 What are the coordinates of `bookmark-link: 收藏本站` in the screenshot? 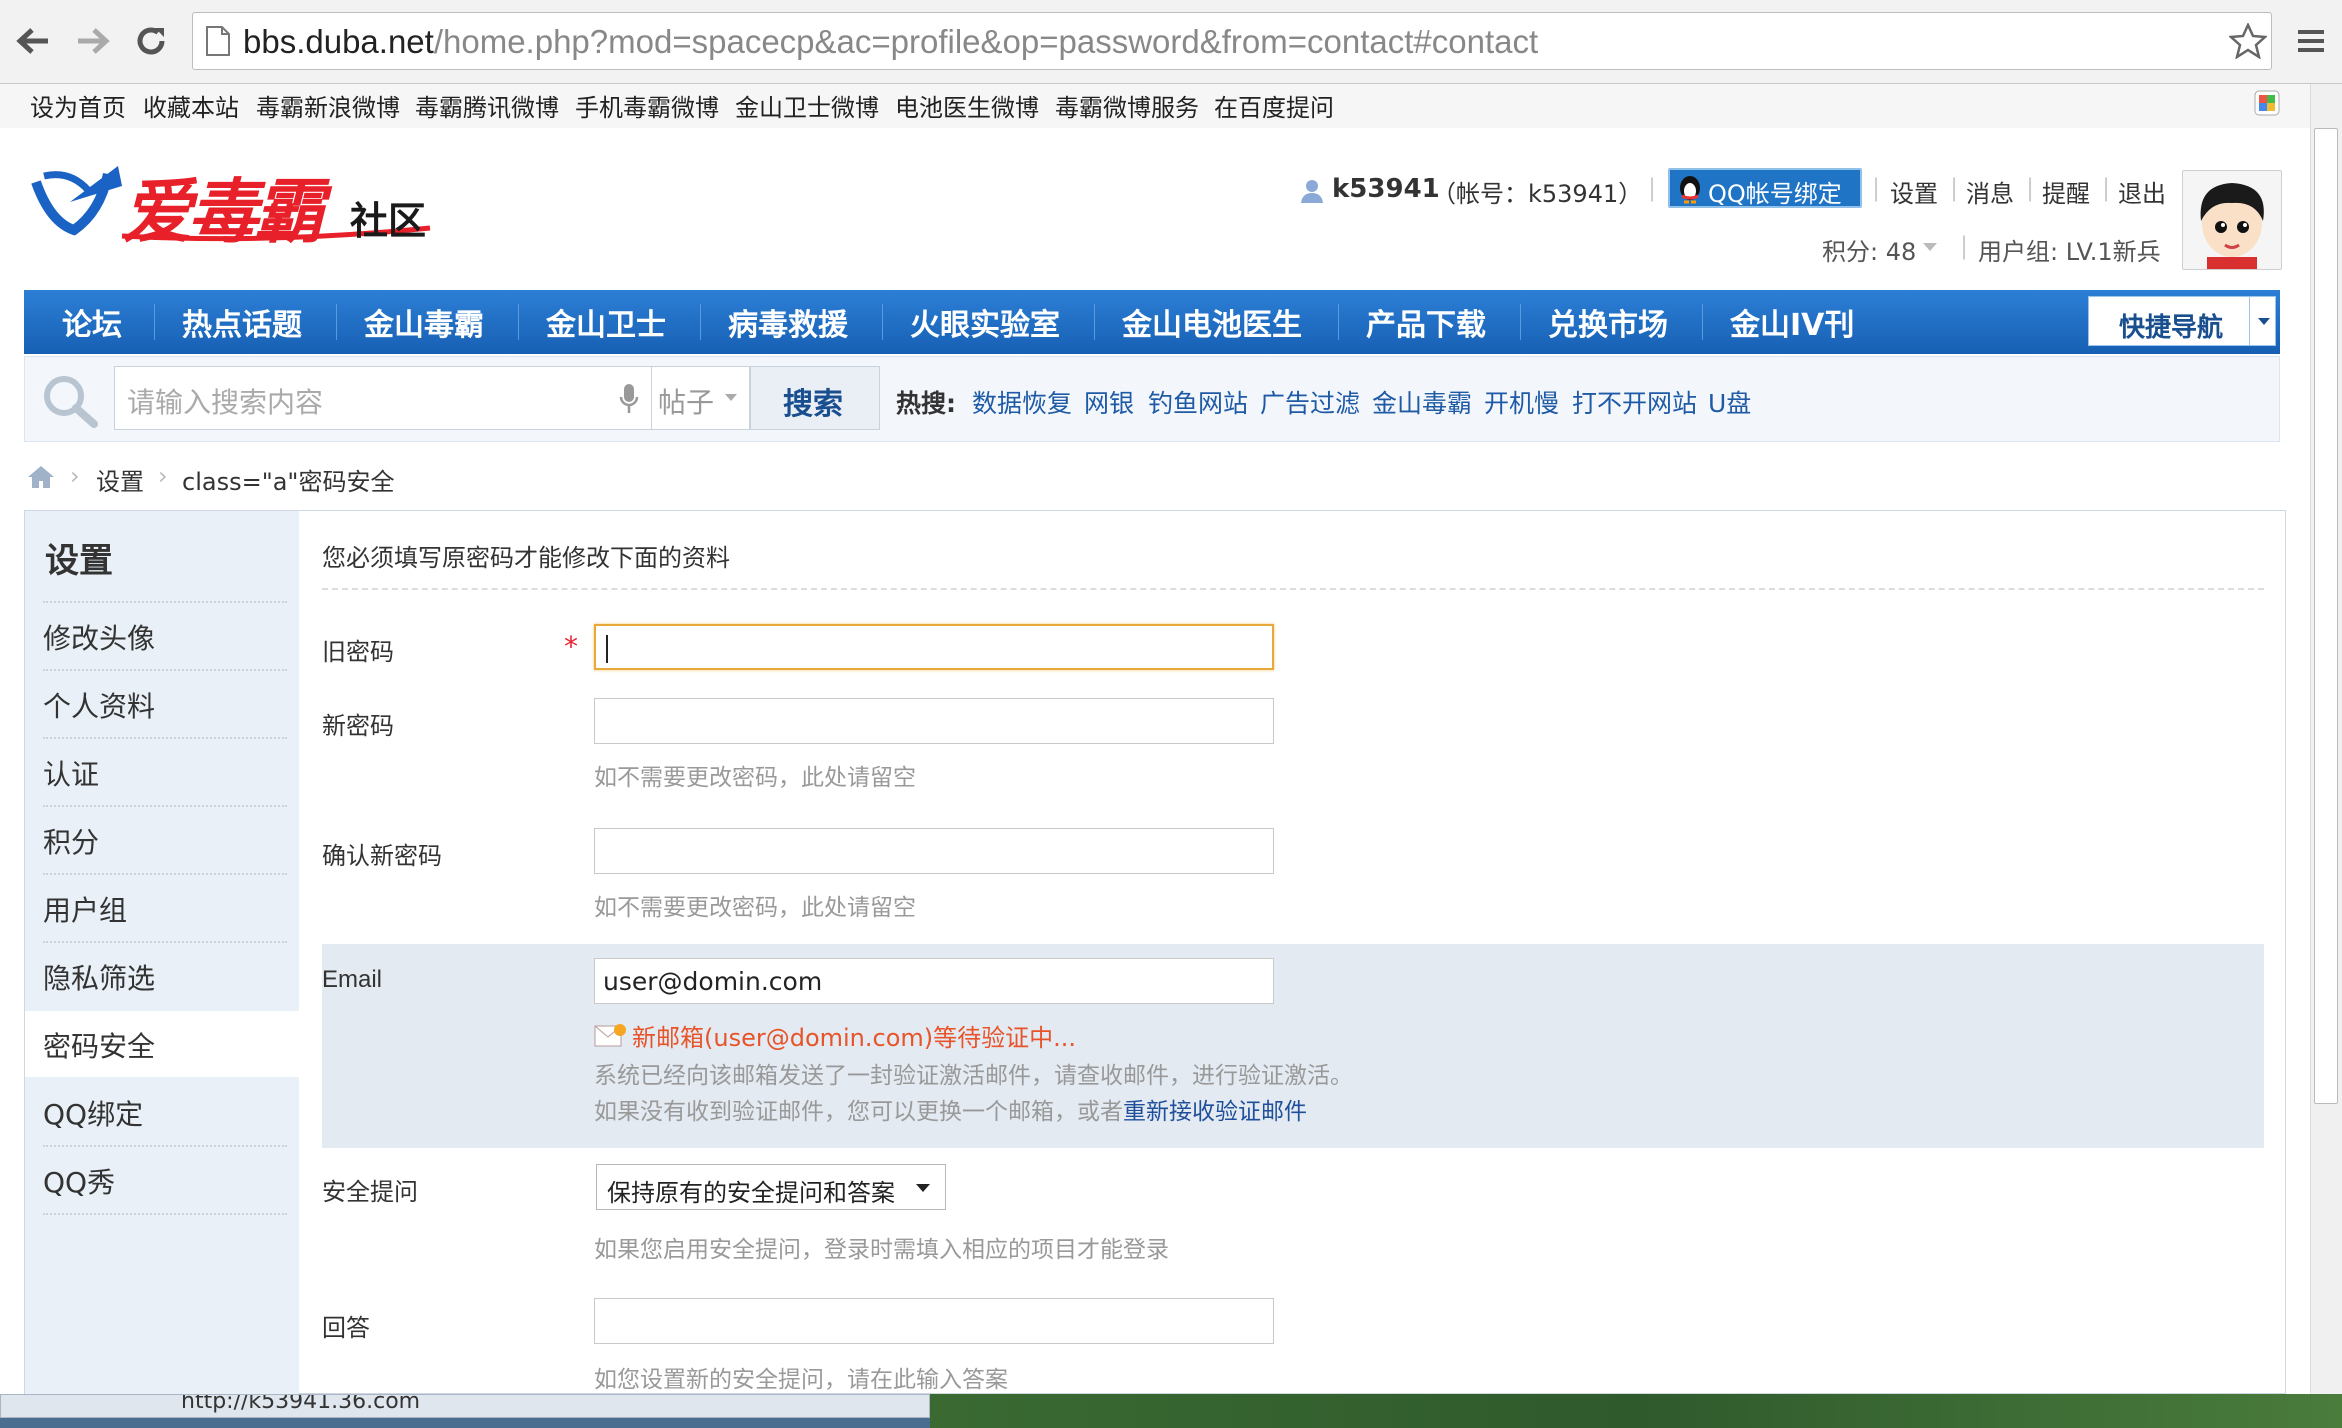 It's located at (191, 105).